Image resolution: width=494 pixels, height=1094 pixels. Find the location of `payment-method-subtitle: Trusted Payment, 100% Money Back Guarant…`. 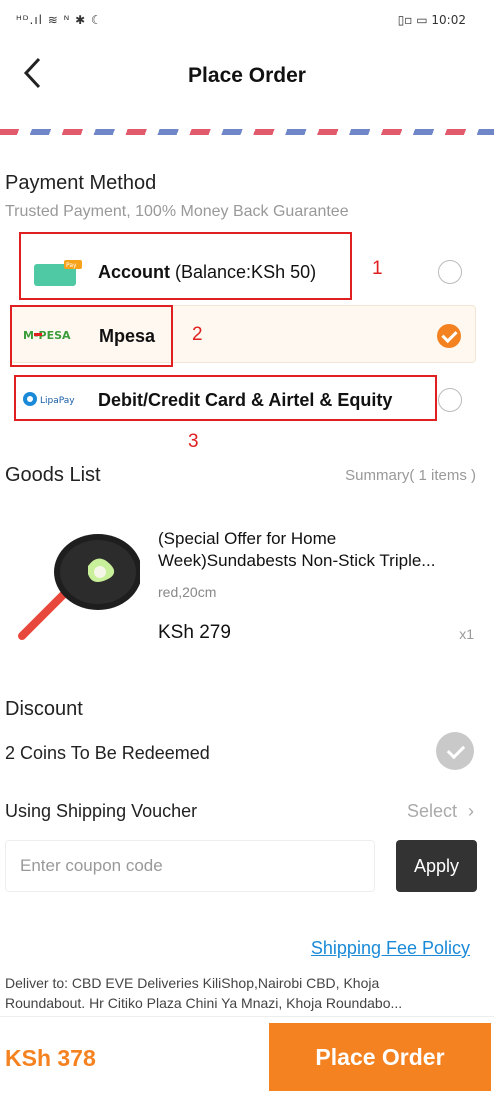

payment-method-subtitle: Trusted Payment, 100% Money Back Guarant… is located at coordinates (177, 211).